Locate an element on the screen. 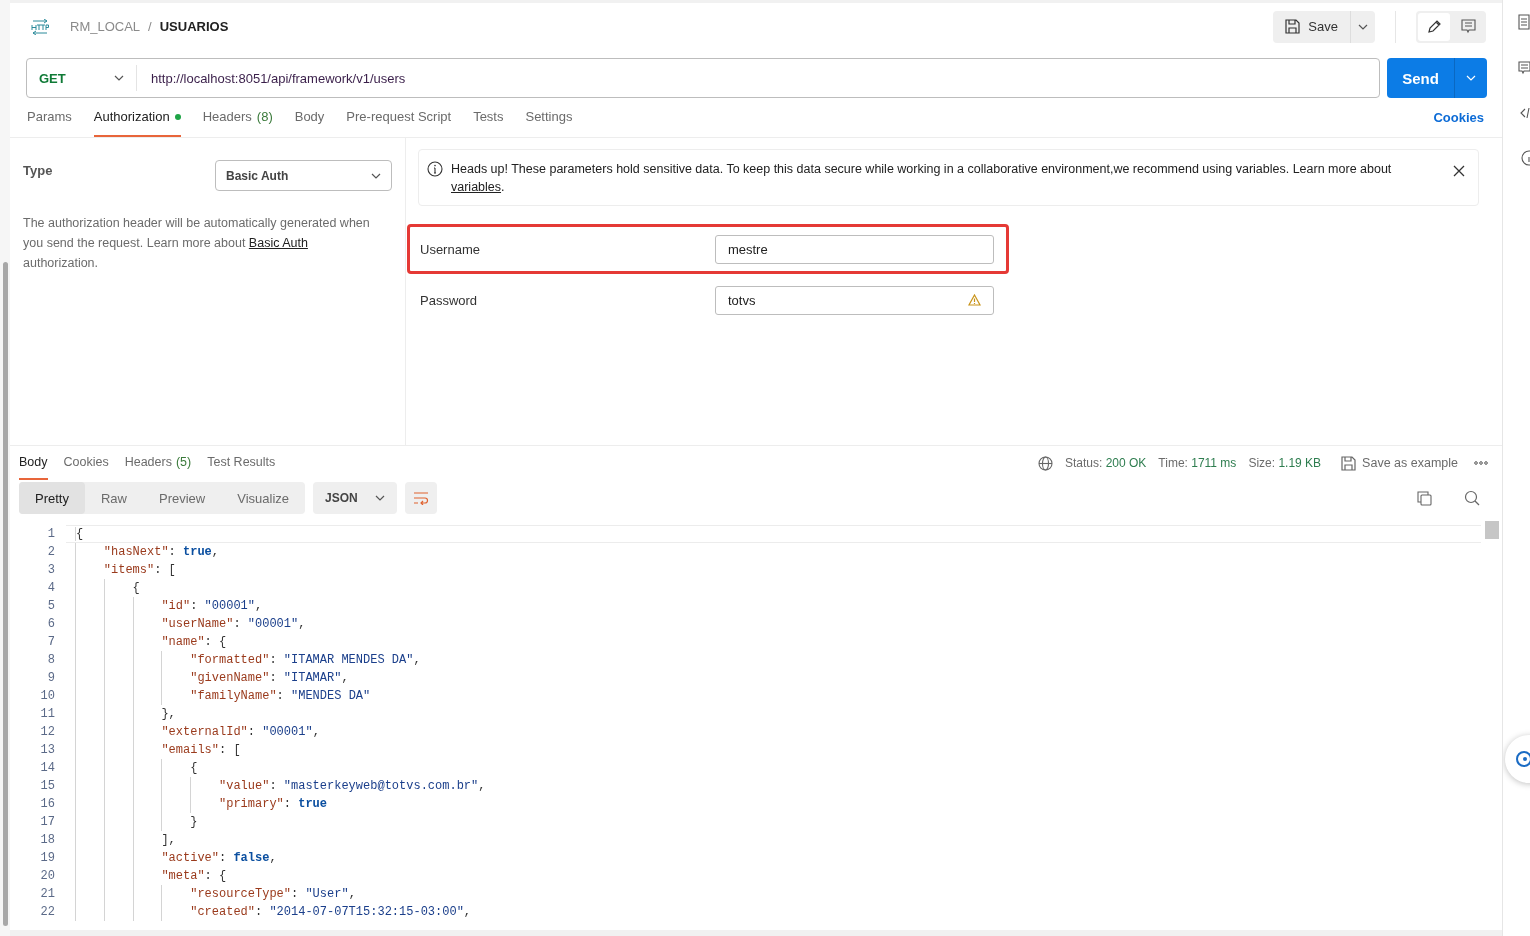  globe-icon is located at coordinates (1045, 463).